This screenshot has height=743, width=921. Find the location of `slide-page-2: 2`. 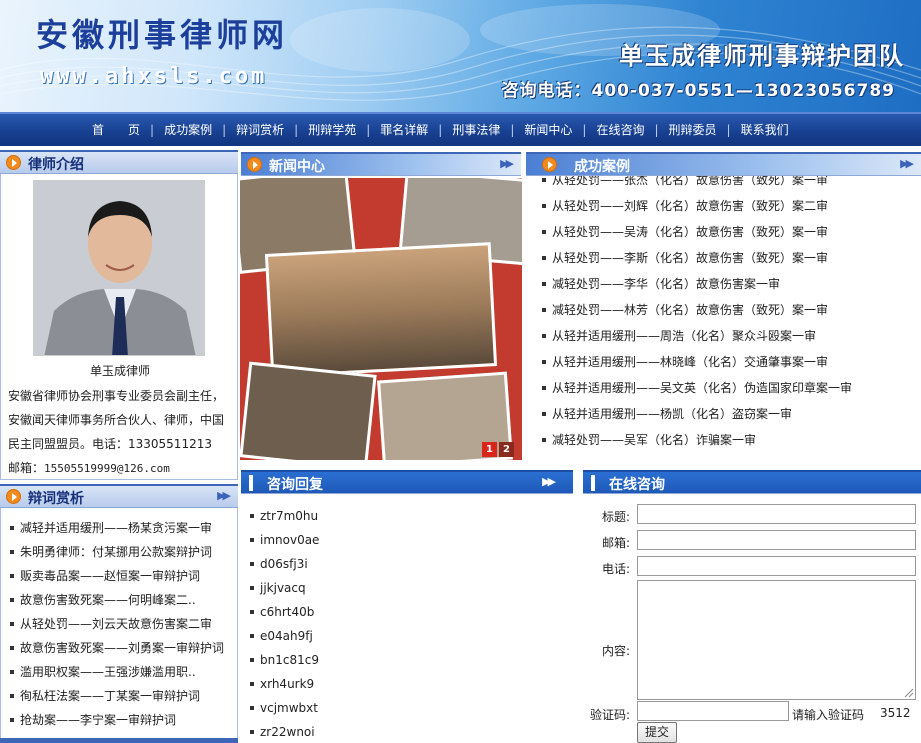

slide-page-2: 2 is located at coordinates (506, 449).